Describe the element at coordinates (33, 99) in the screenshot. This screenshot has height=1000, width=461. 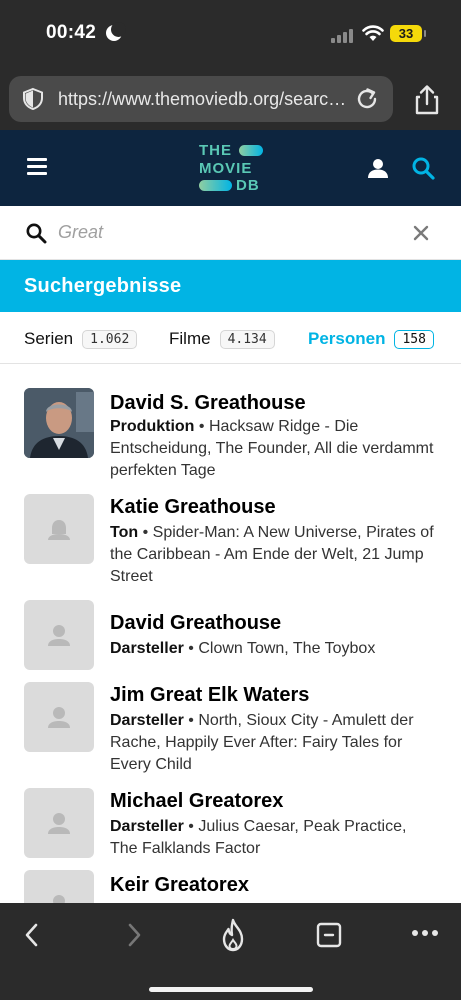
I see `shield-icon` at that location.